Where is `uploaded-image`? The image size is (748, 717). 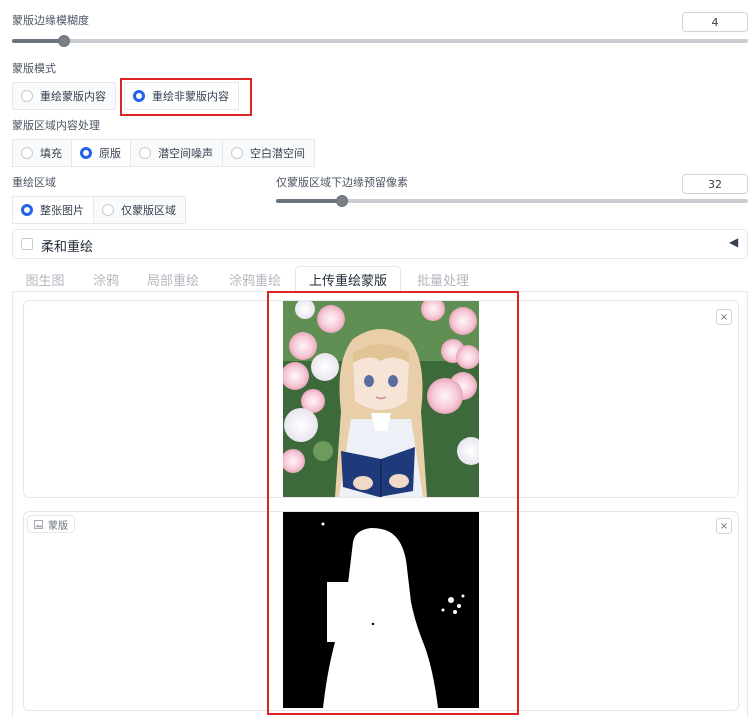 uploaded-image is located at coordinates (381, 399).